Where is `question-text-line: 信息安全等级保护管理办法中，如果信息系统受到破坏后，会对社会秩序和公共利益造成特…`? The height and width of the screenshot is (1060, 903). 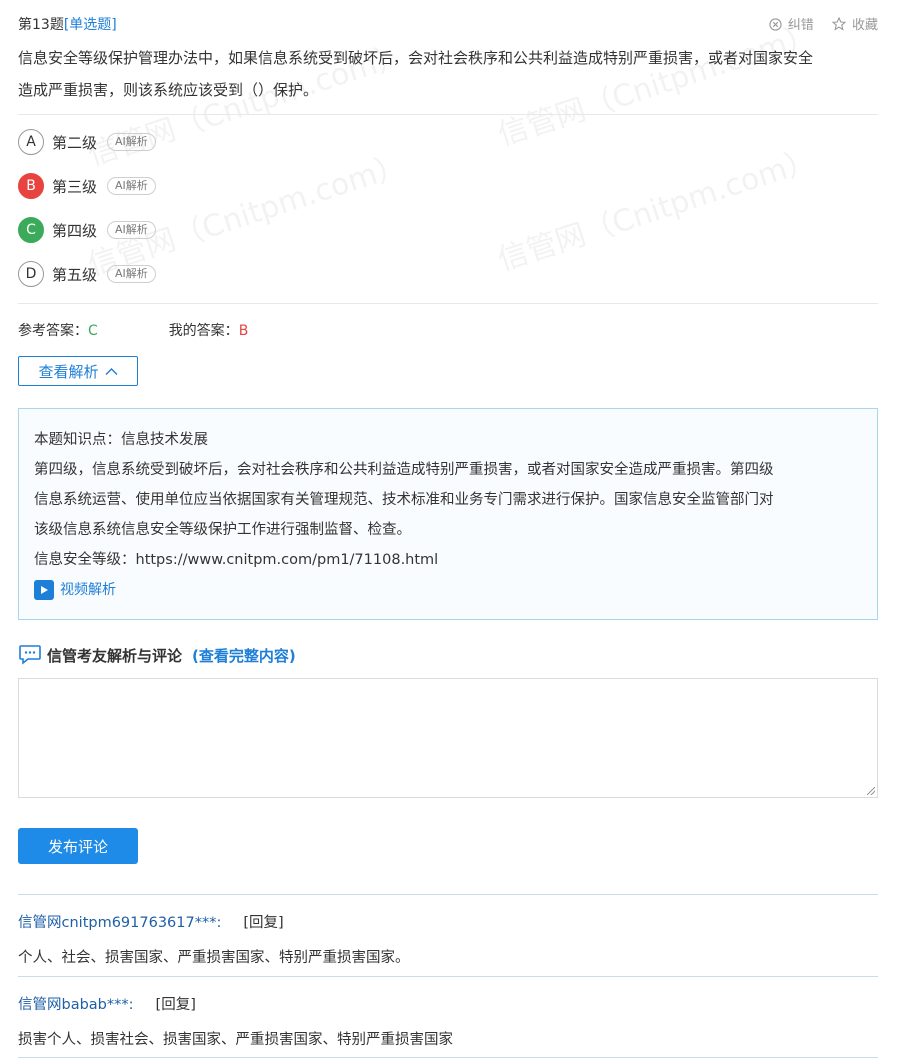 question-text-line: 信息安全等级保护管理办法中，如果信息系统受到破坏后，会对社会秩序和公共利益造成特… is located at coordinates (416, 58).